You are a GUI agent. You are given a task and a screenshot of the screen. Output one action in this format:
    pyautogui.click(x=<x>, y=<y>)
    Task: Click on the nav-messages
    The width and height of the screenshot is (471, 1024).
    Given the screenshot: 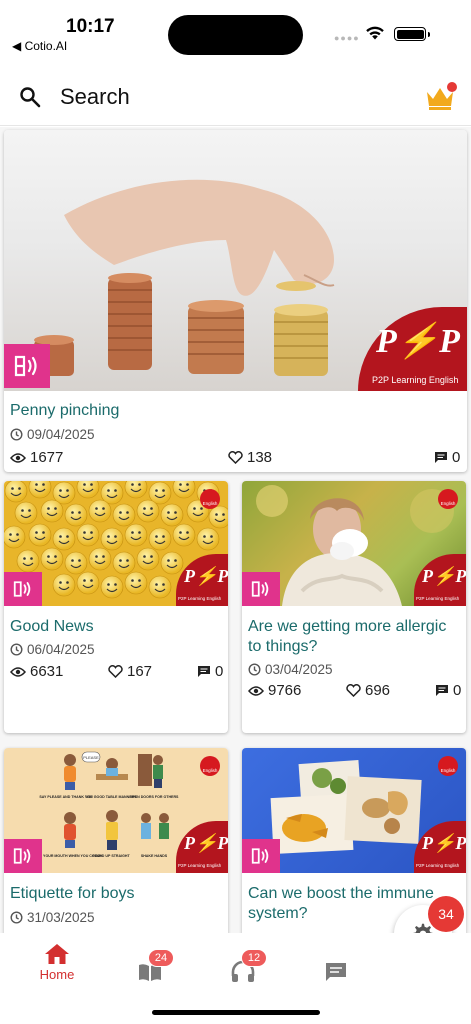 What is the action you would take?
    pyautogui.click(x=336, y=963)
    